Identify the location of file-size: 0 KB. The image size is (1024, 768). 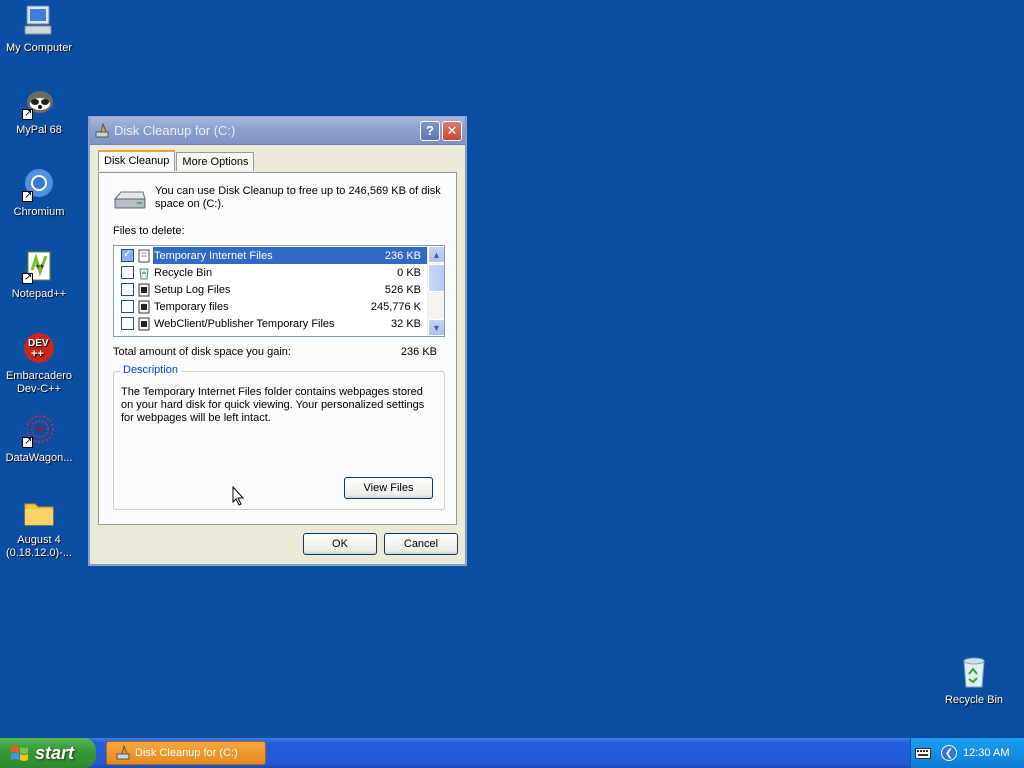
(409, 272).